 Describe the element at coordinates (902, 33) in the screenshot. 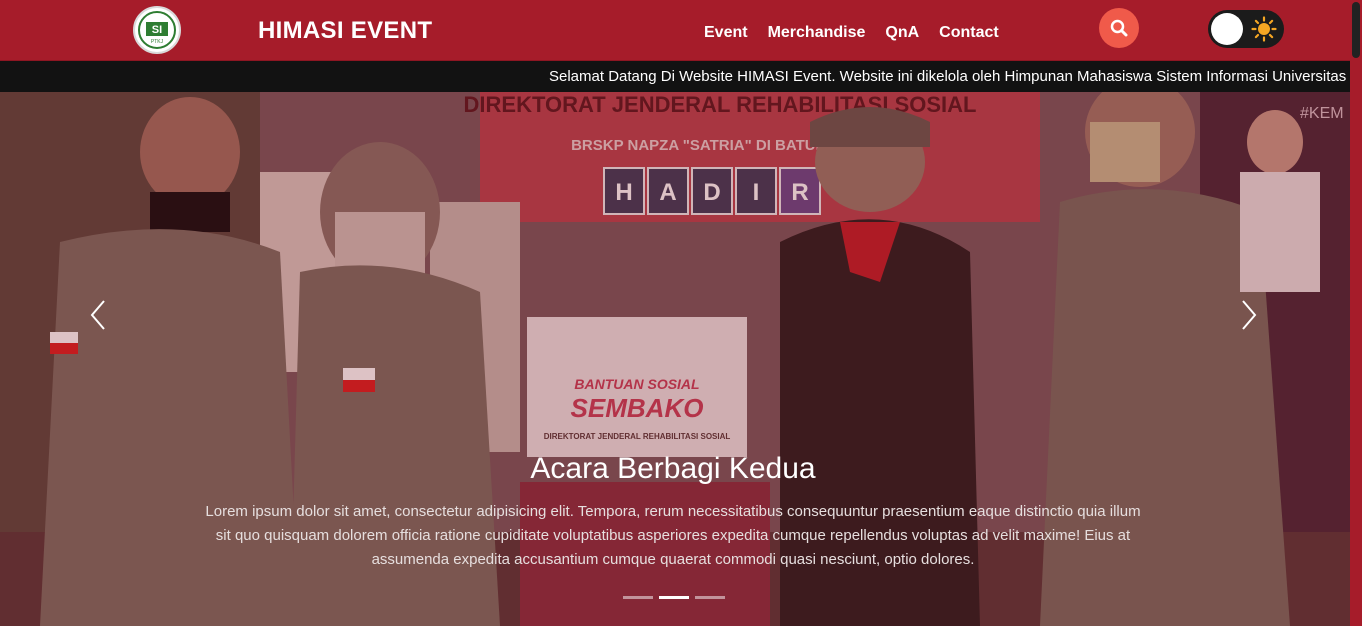

I see `nav-qna: QnA` at that location.